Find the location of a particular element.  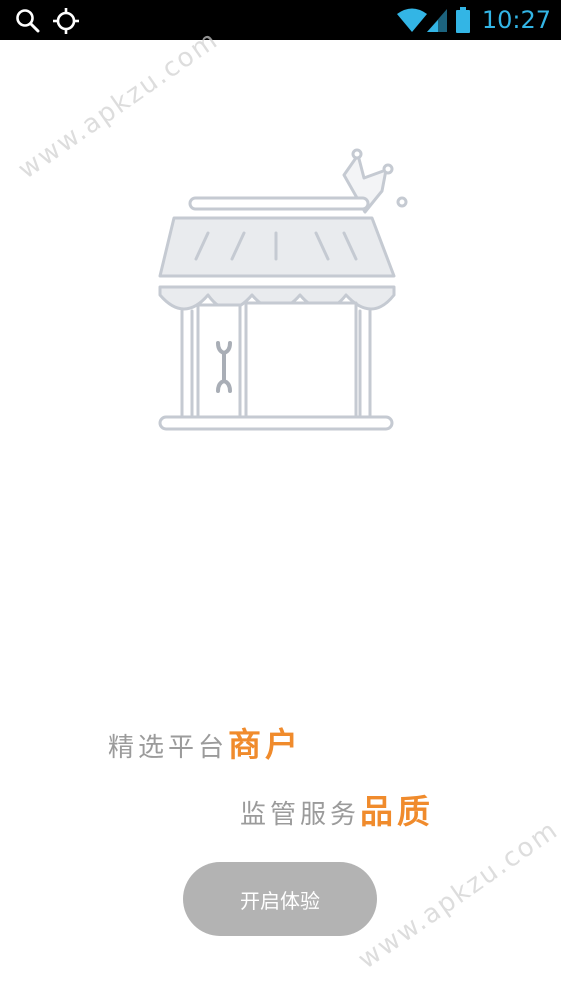

wifi-icon is located at coordinates (412, 20).